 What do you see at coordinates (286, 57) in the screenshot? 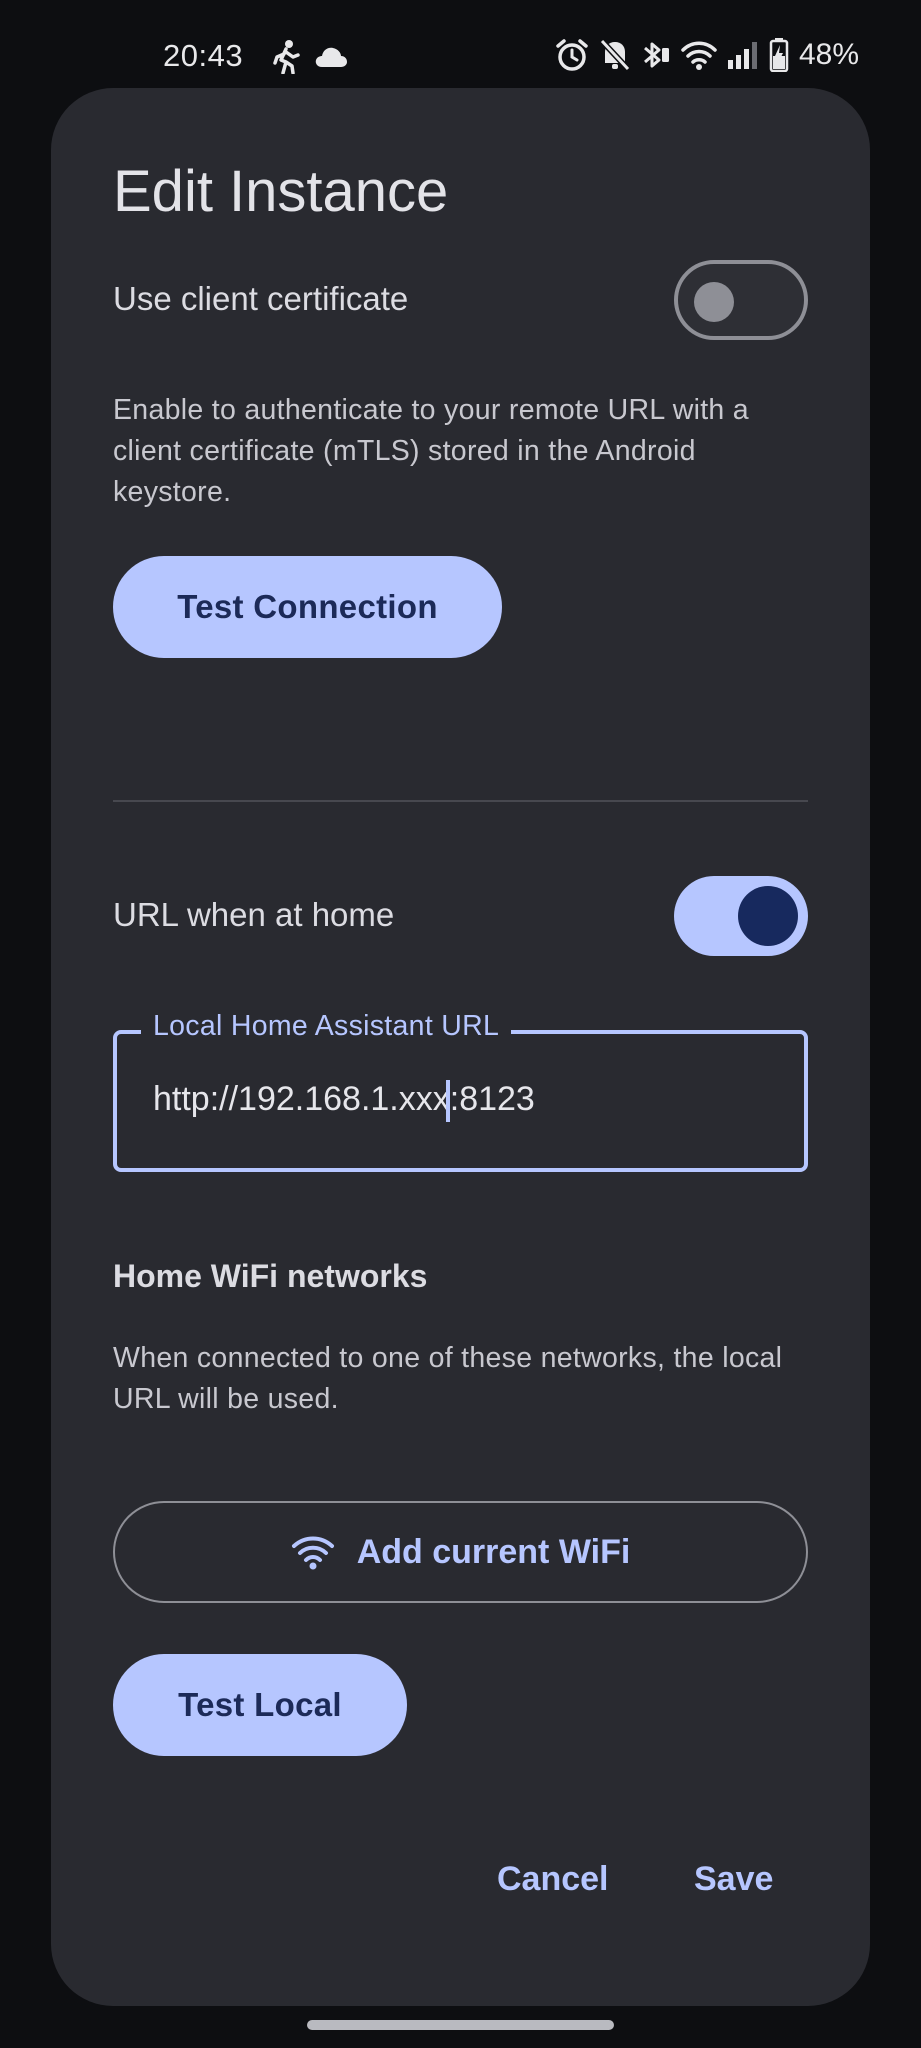
I see `walking-icon` at bounding box center [286, 57].